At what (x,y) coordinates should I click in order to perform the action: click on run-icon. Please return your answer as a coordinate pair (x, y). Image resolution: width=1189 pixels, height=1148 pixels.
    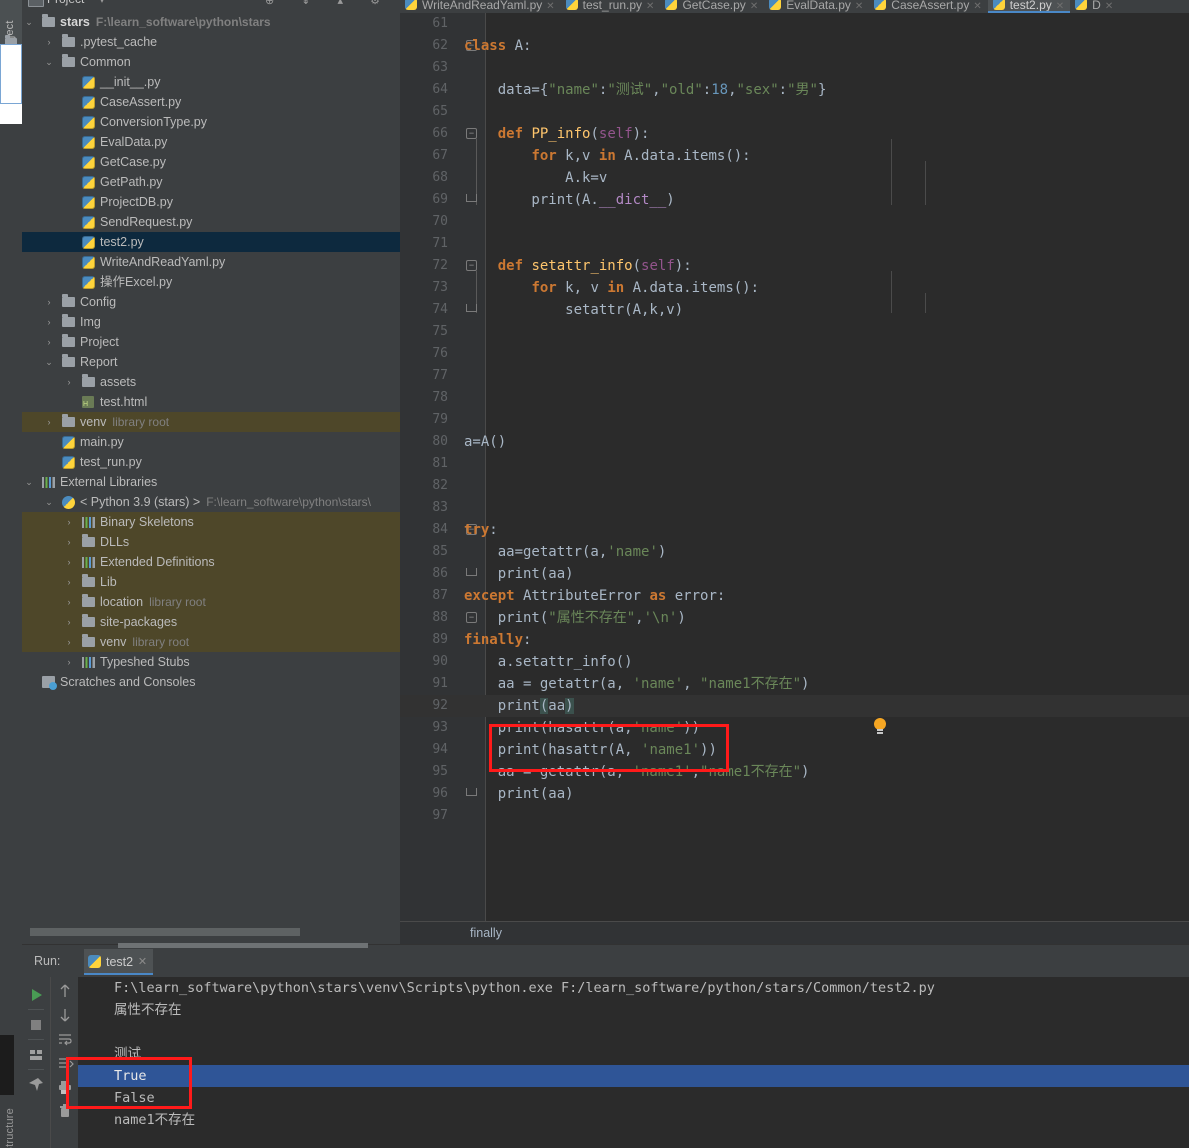
    Looking at the image, I should click on (36, 995).